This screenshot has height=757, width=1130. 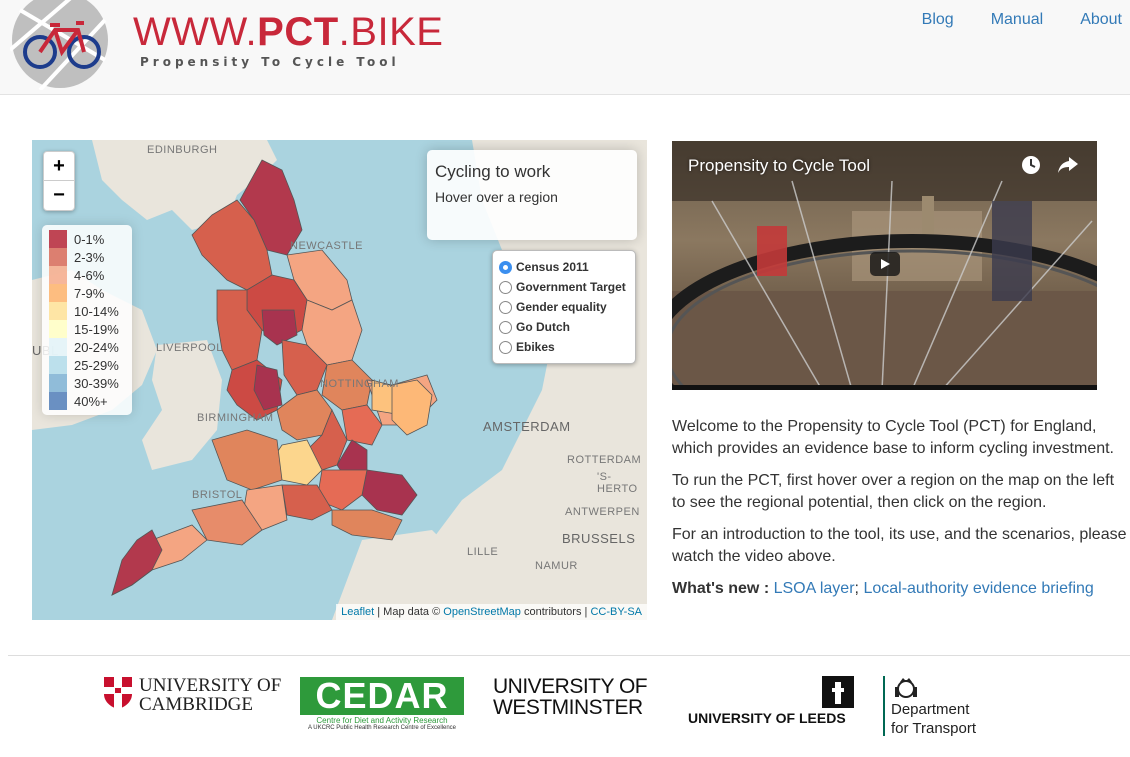 I want to click on play-icon, so click(x=885, y=264).